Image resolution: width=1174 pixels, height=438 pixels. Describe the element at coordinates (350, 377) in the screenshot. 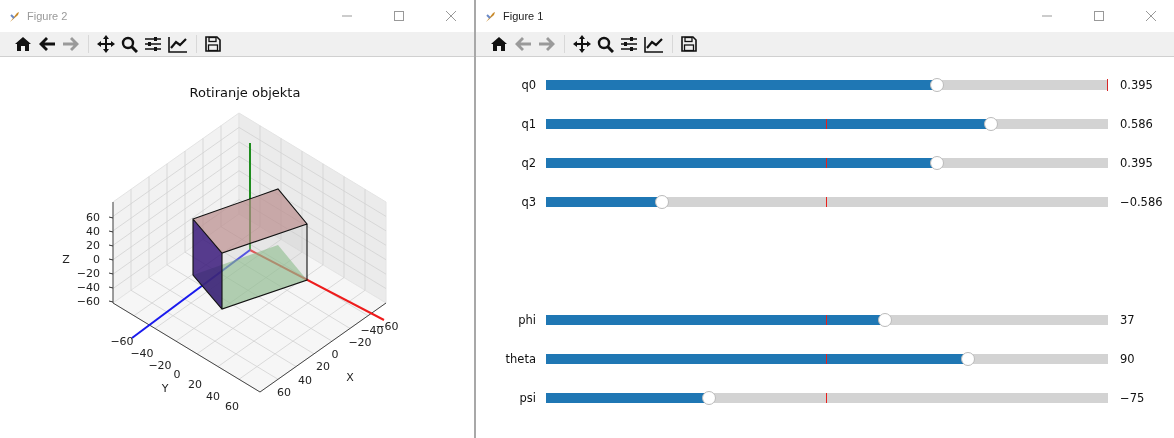

I see `axis-label: X` at that location.